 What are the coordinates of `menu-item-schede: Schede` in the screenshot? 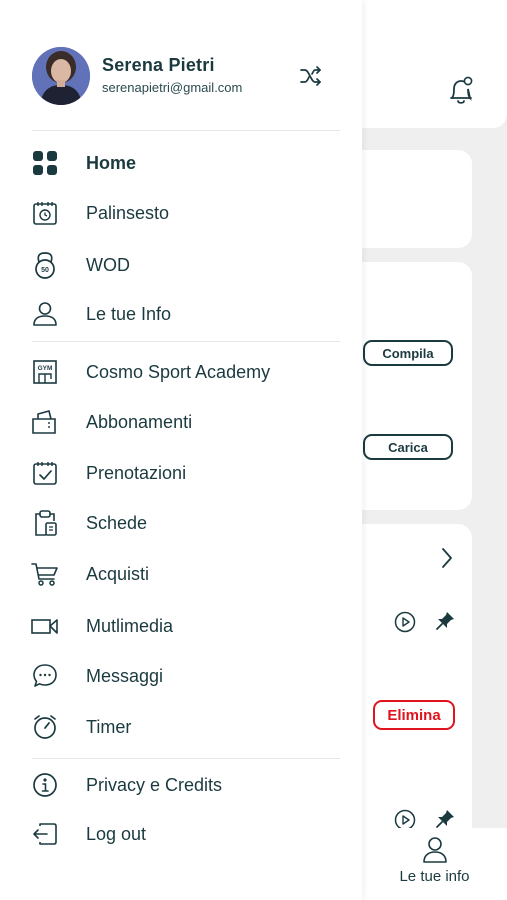 It's located at (188, 523).